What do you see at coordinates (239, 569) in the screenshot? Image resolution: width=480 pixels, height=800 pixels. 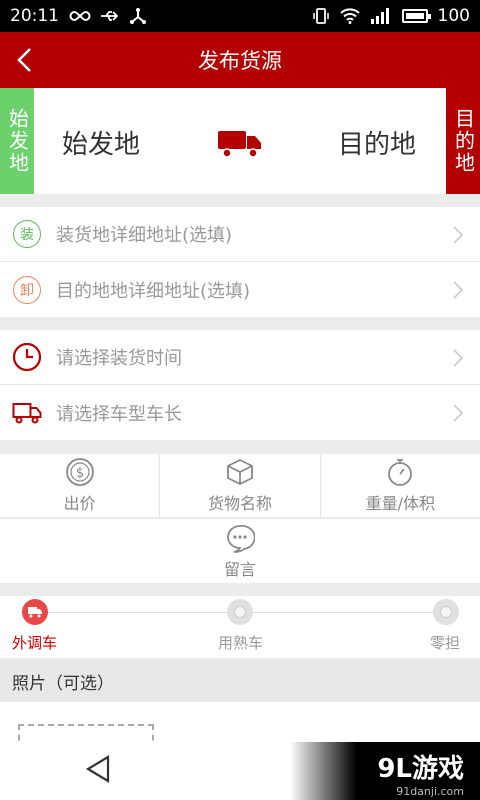 I see `message-label: 留言` at bounding box center [239, 569].